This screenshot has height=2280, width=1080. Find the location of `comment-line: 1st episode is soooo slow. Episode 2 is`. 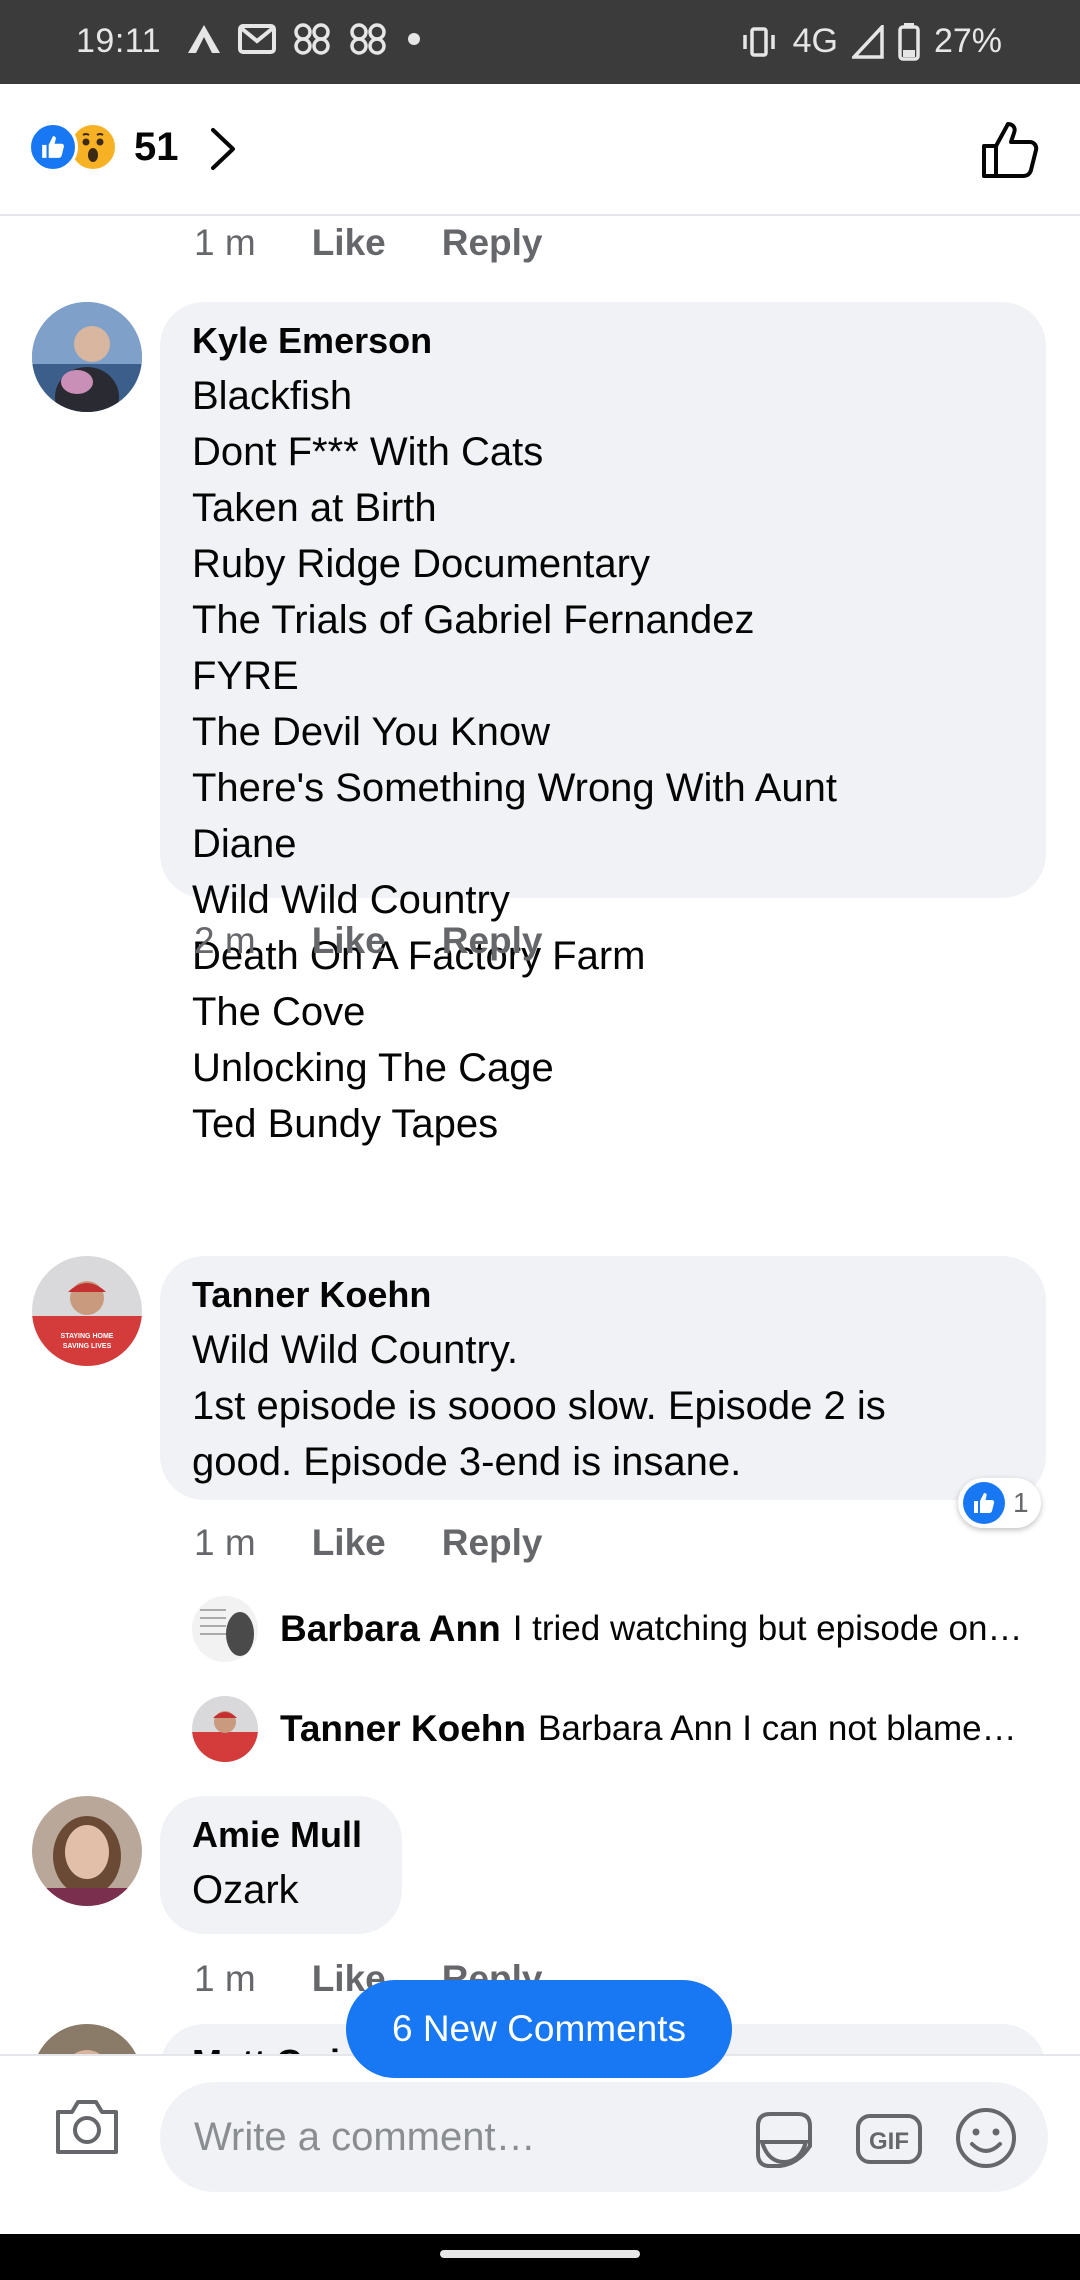

comment-line: 1st episode is soooo slow. Episode 2 is is located at coordinates (539, 1406).